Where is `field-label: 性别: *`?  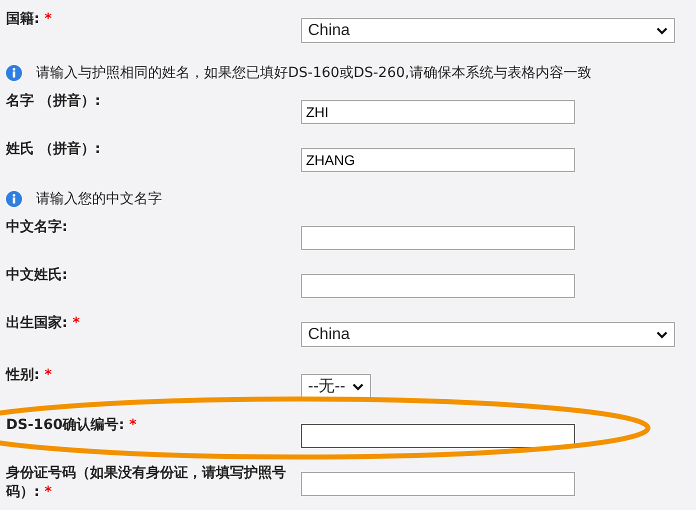
field-label: 性别: * is located at coordinates (29, 375).